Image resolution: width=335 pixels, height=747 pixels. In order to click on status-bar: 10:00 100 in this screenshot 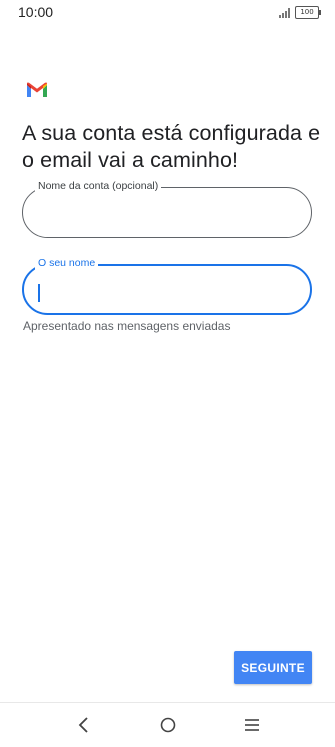, I will do `click(167, 13)`.